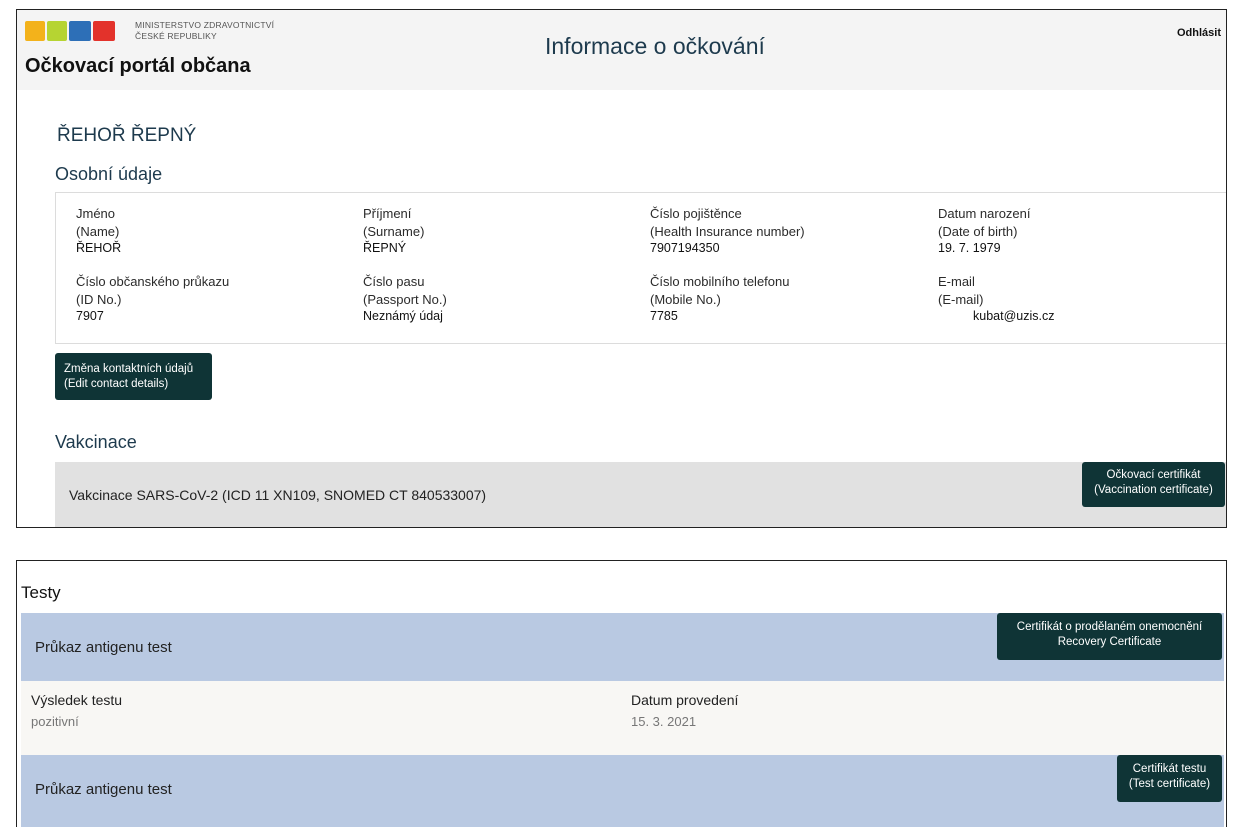 This screenshot has height=827, width=1246. What do you see at coordinates (1153, 490) in the screenshot?
I see `button-label-en: (Vaccination certificate)` at bounding box center [1153, 490].